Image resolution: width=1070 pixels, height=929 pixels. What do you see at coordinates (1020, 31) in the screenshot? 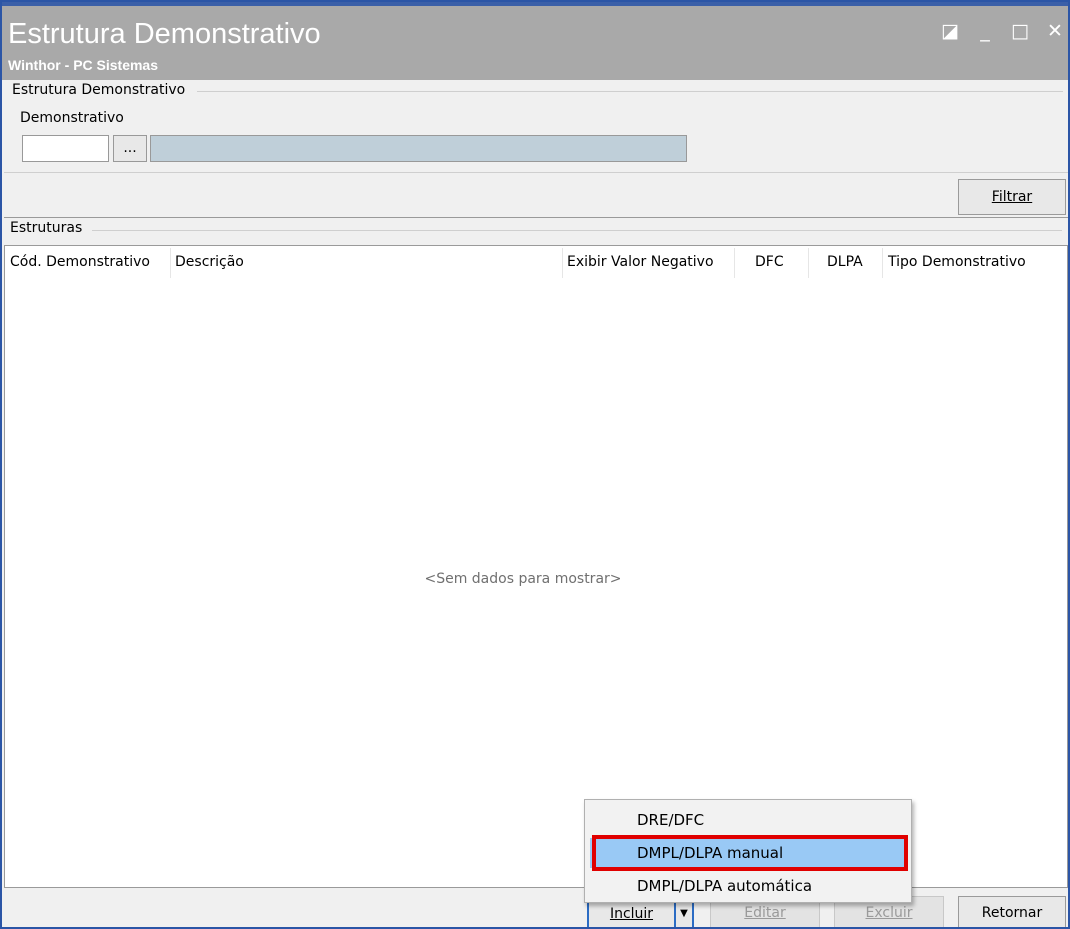
I see `maximize-icon: □` at bounding box center [1020, 31].